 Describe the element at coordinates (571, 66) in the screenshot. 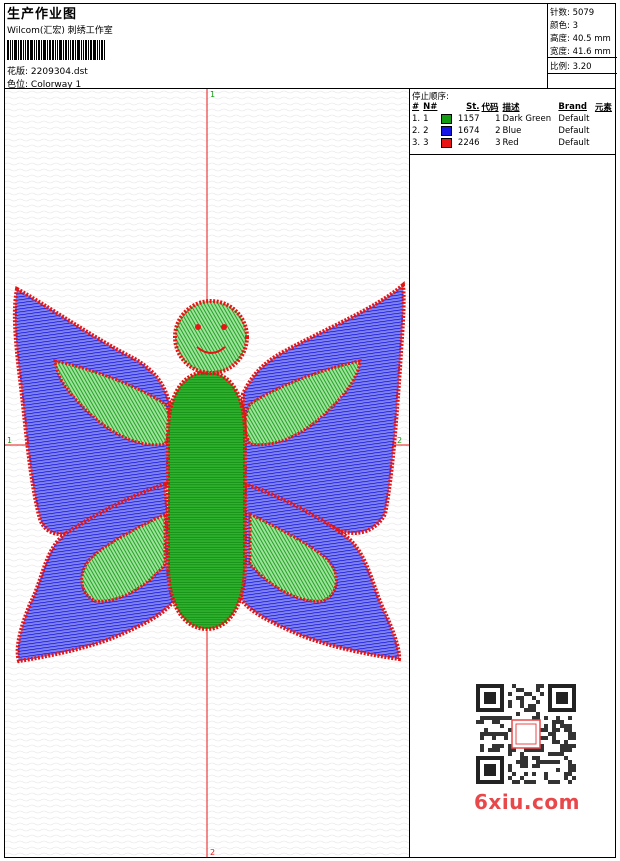

I see `stat-scale: 比例: 3.20` at that location.